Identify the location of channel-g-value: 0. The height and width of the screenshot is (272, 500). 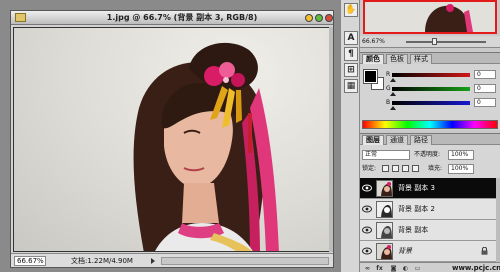
(485, 88).